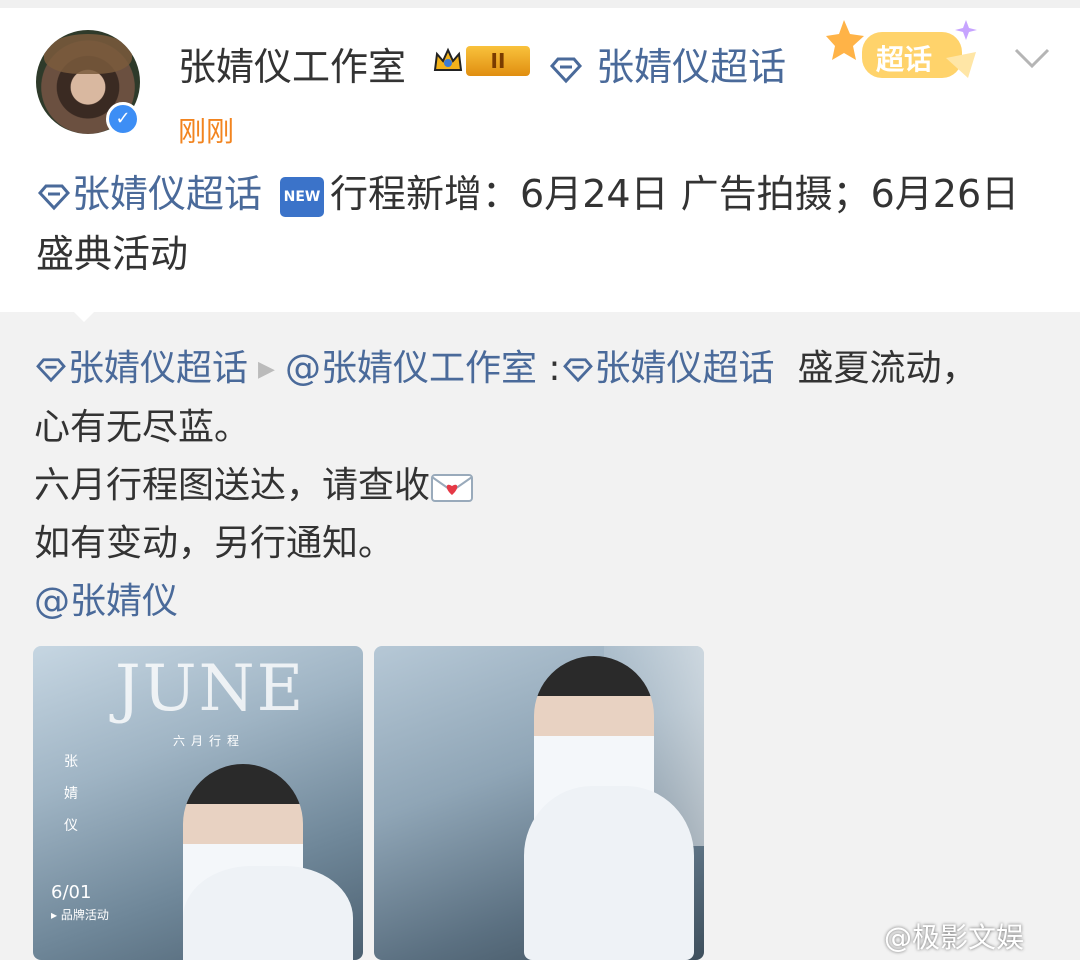 The height and width of the screenshot is (960, 1080). Describe the element at coordinates (167, 194) in the screenshot. I see `body-topic-label: 张婧仪超话` at that location.